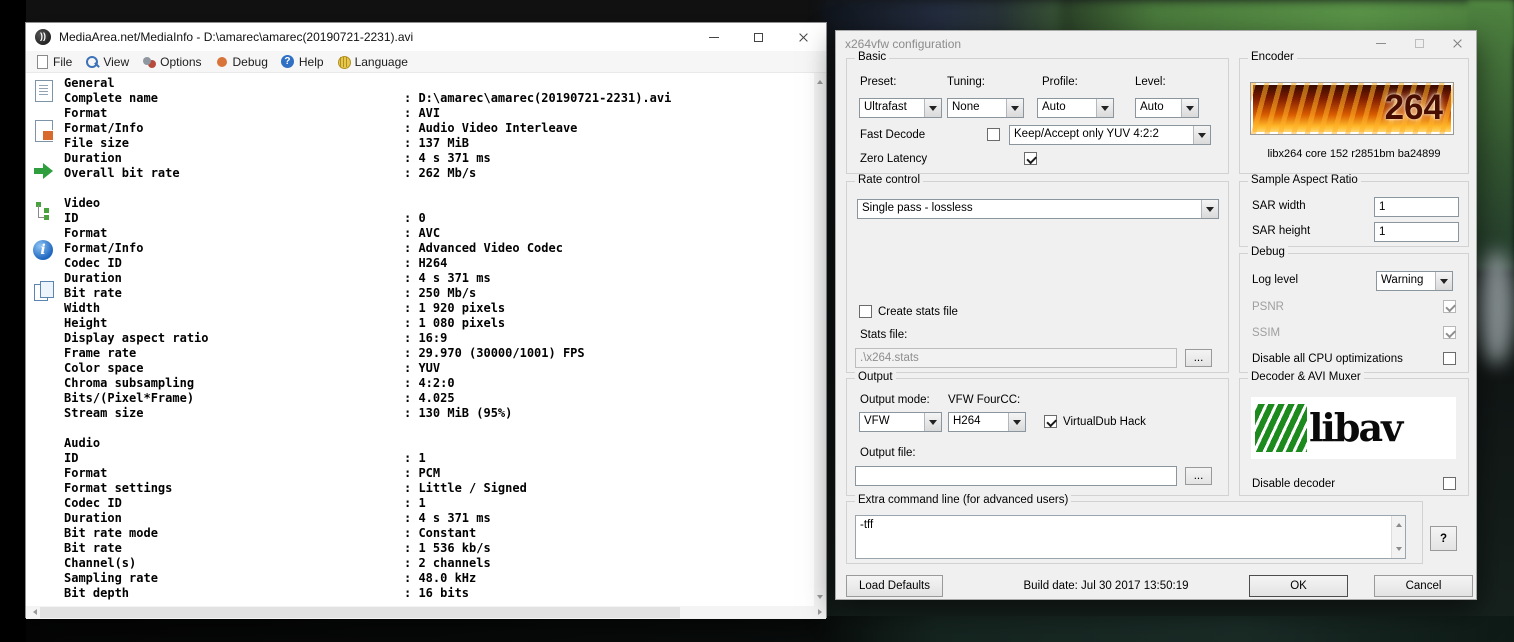  Describe the element at coordinates (1086, 134) in the screenshot. I see `yuv-value: Keep/Accept only YUV 4:2:2` at that location.